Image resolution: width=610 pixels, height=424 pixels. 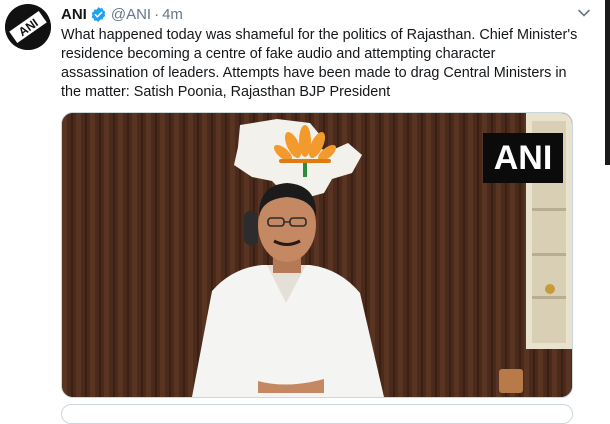 I want to click on tweet-timestamp: 4m, so click(x=172, y=14).